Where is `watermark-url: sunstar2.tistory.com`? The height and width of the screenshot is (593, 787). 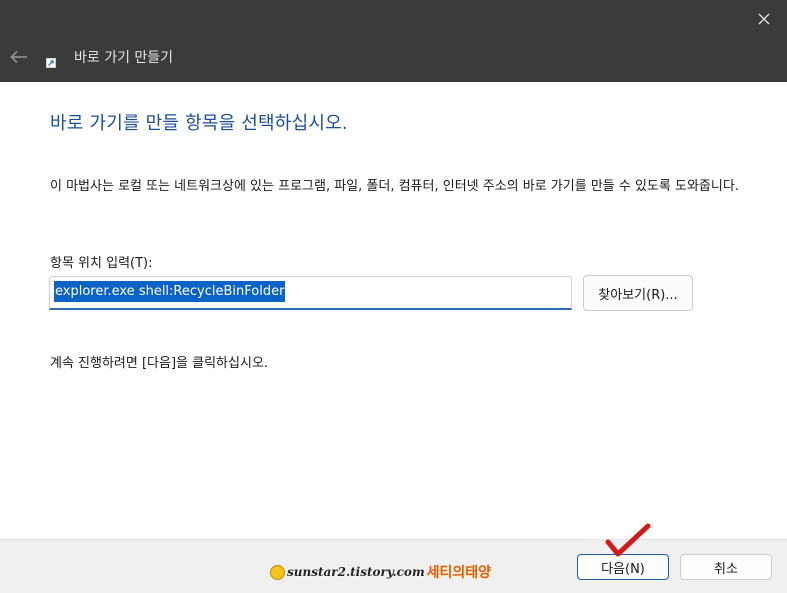
watermark-url: sunstar2.tistory.com is located at coordinates (356, 572).